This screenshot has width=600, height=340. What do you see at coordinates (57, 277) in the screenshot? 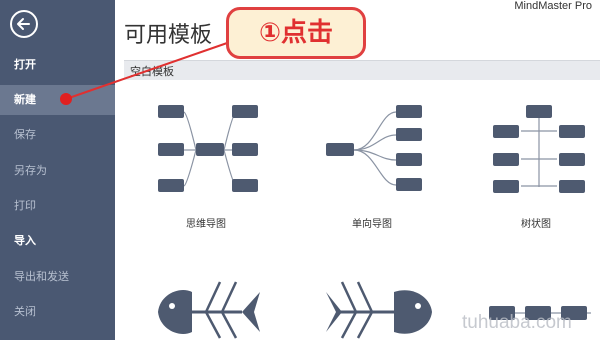
I see `sidebar-item-export-send: 导出和发送` at bounding box center [57, 277].